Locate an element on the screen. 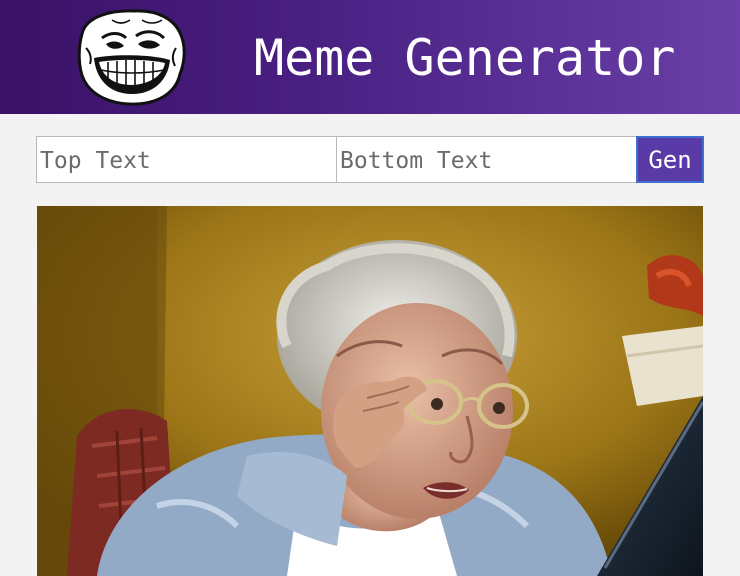 Image resolution: width=740 pixels, height=576 pixels. troll-face-icon is located at coordinates (131, 57).